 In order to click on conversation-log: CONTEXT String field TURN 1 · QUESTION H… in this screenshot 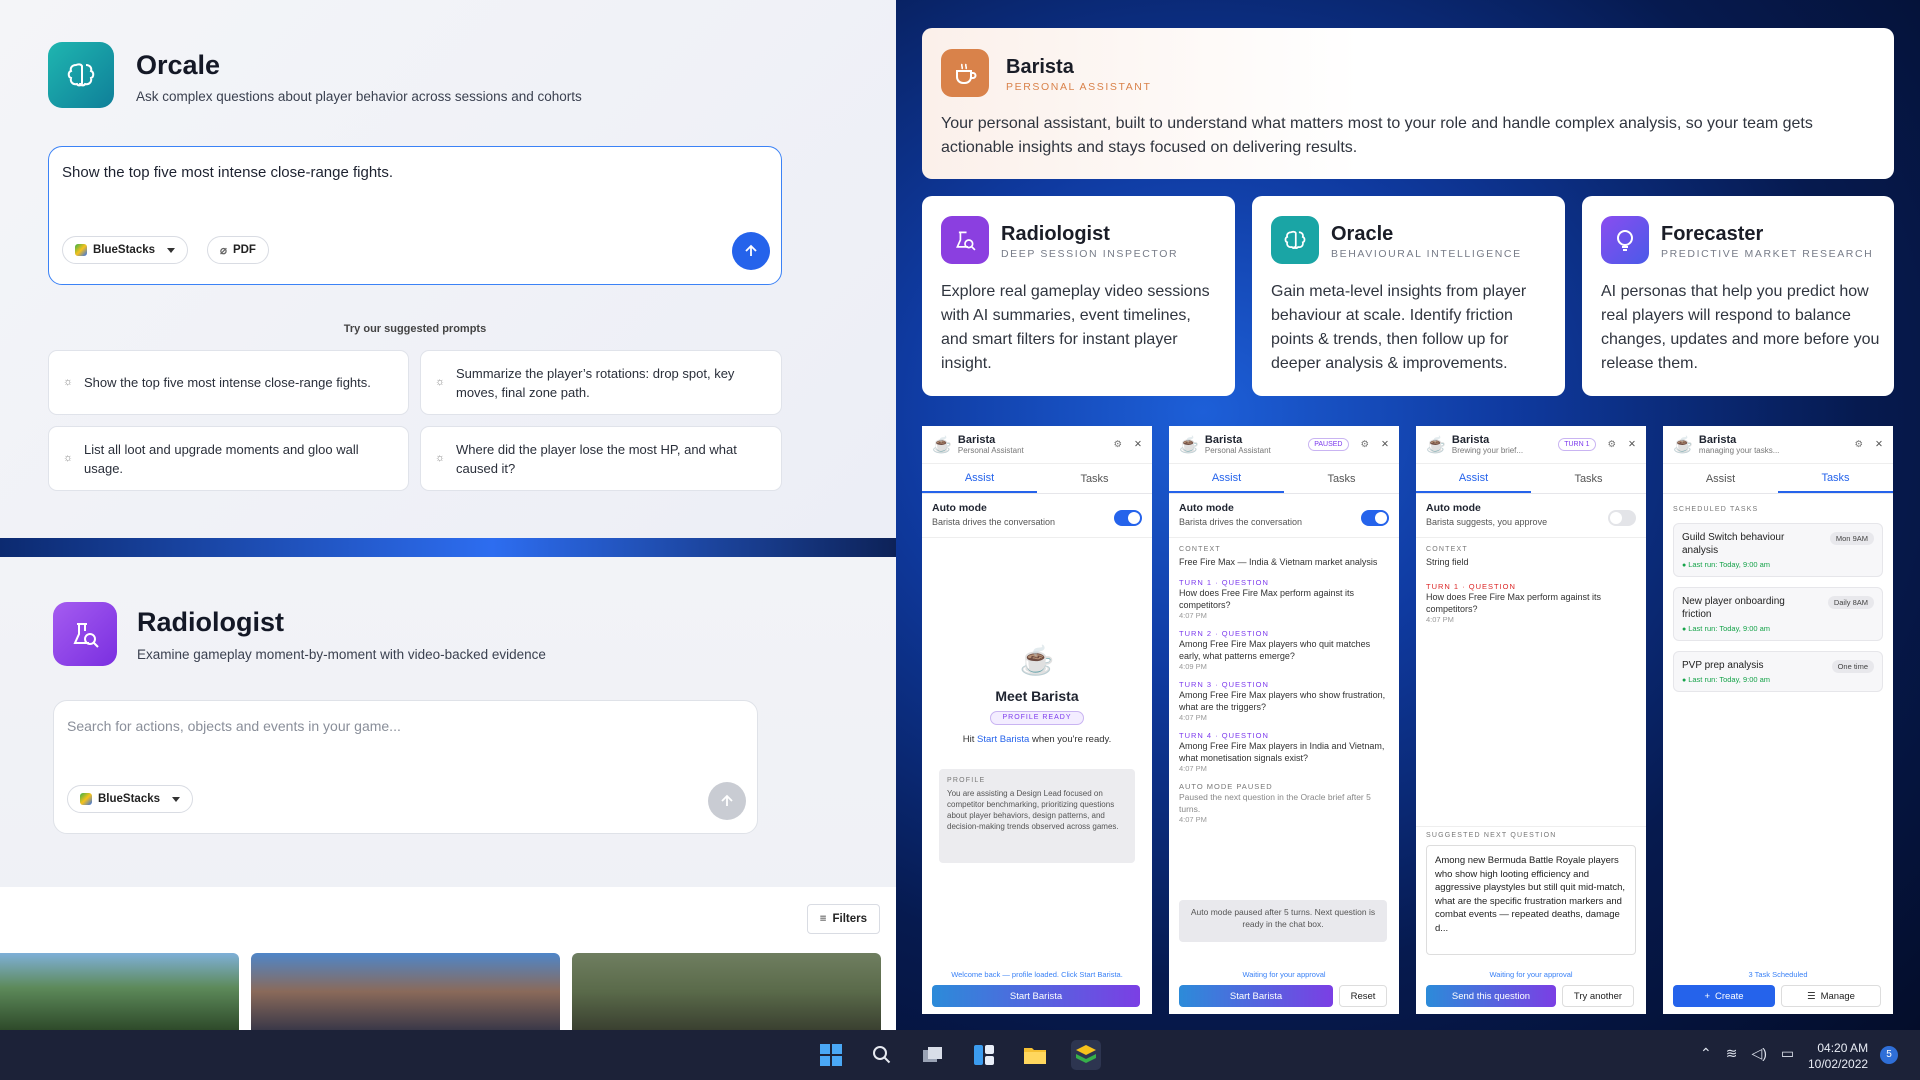, I will do `click(1531, 581)`.